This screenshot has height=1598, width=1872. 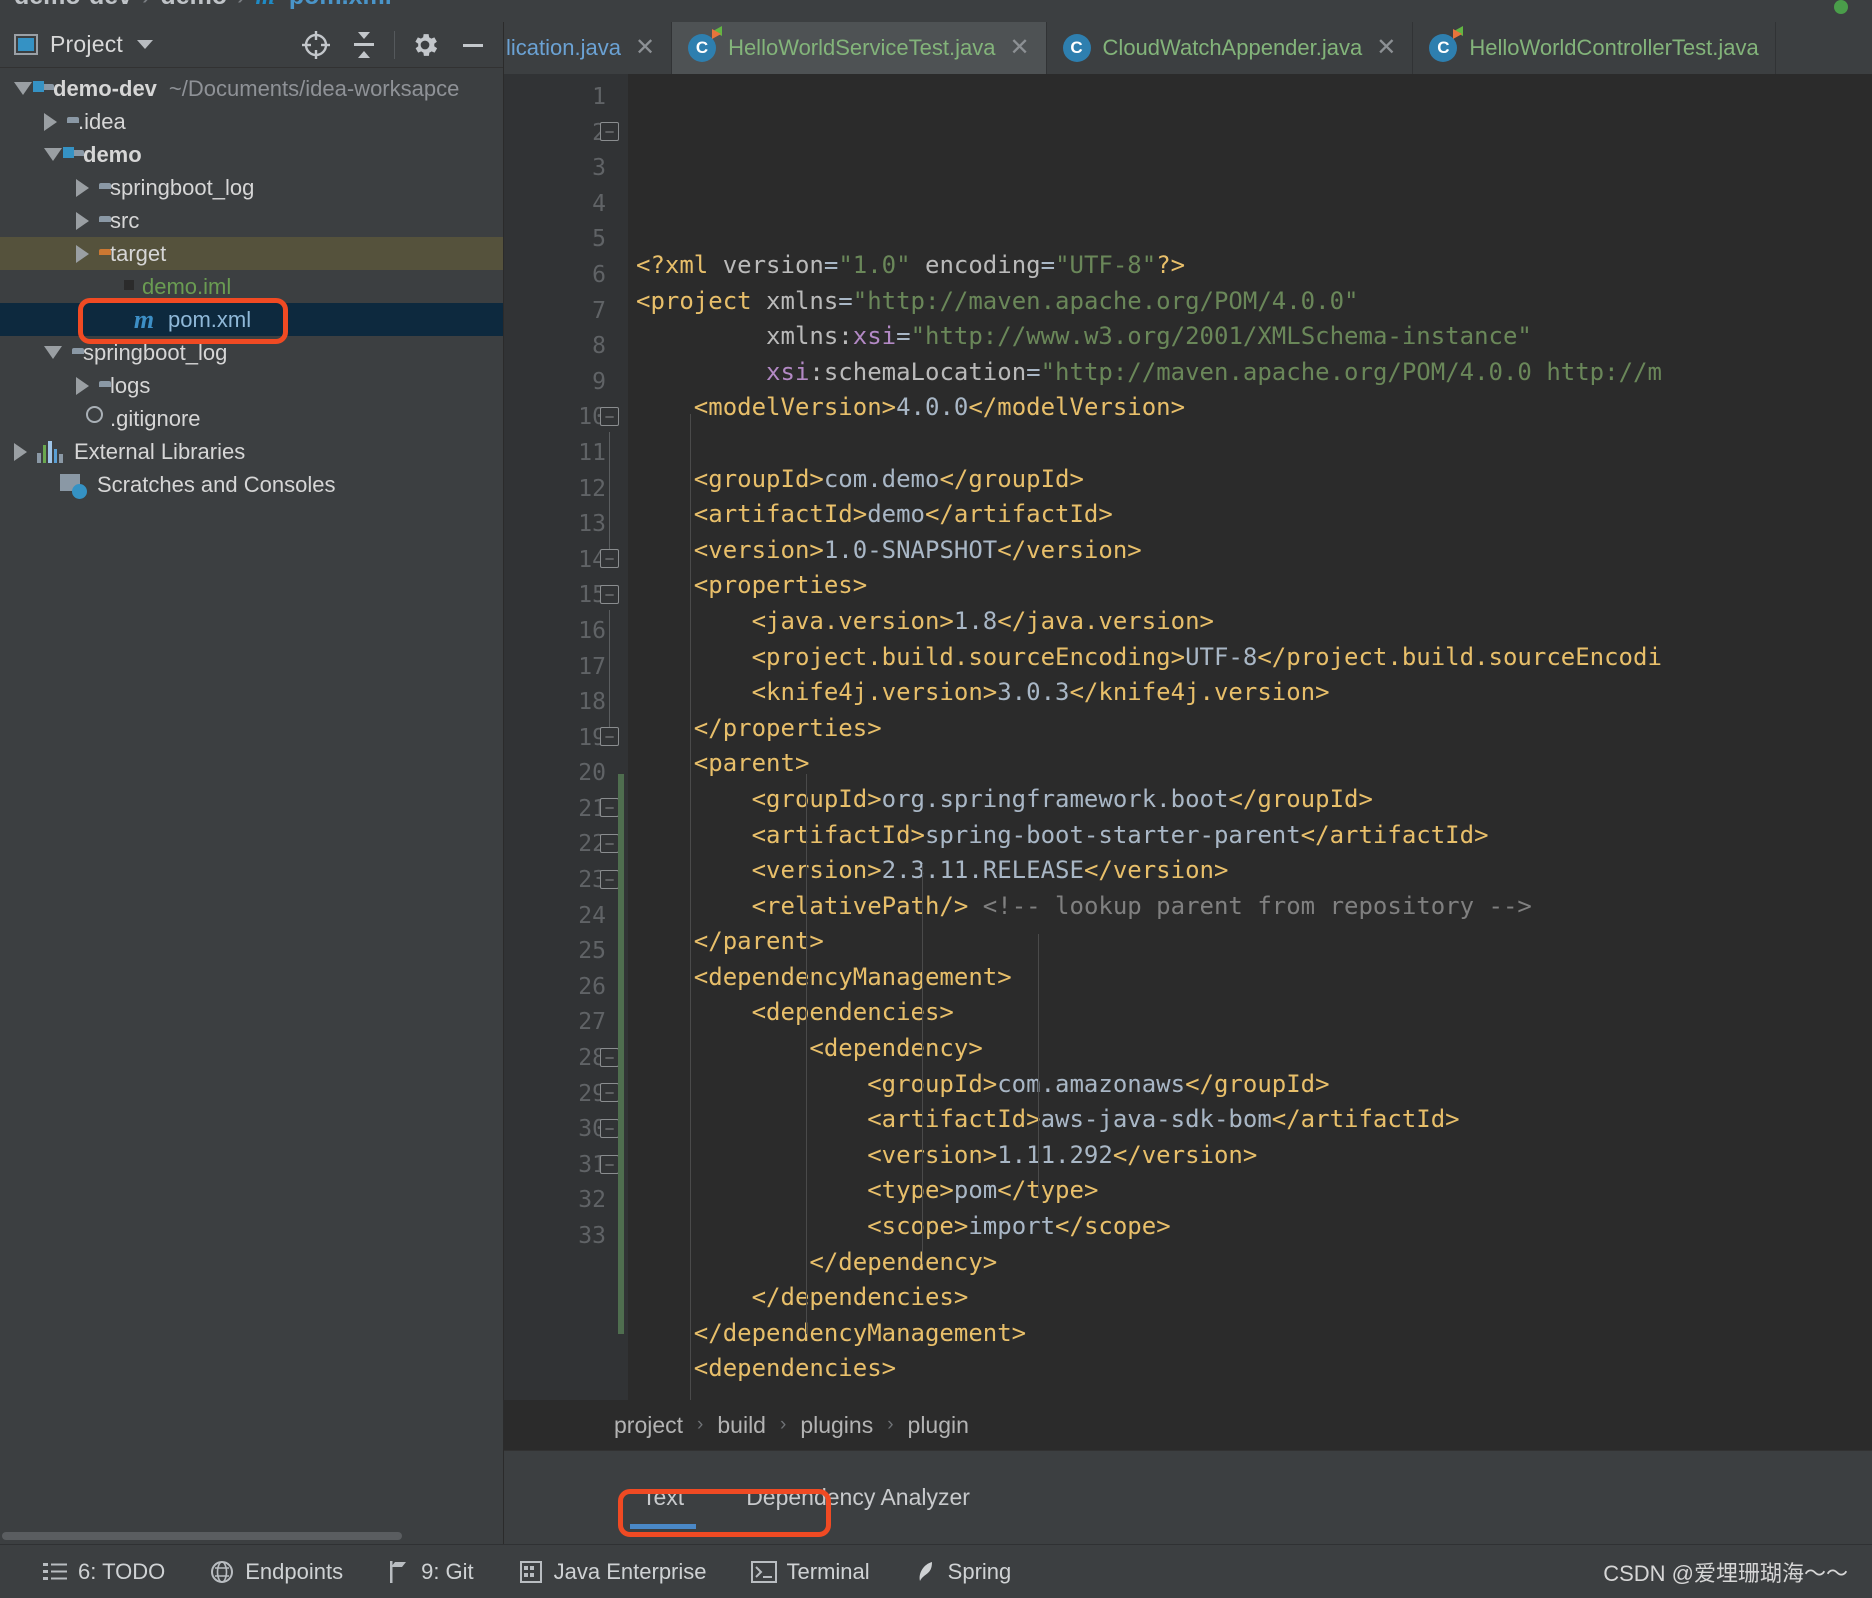 I want to click on code-line: <version>1.0-SNAPSHOT</version>, so click(x=1250, y=551).